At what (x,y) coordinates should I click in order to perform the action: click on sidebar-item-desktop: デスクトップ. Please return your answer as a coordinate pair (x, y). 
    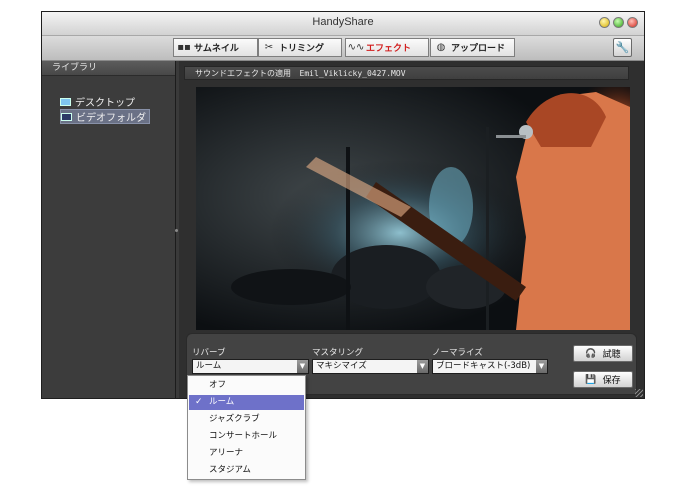
    Looking at the image, I should click on (99, 102).